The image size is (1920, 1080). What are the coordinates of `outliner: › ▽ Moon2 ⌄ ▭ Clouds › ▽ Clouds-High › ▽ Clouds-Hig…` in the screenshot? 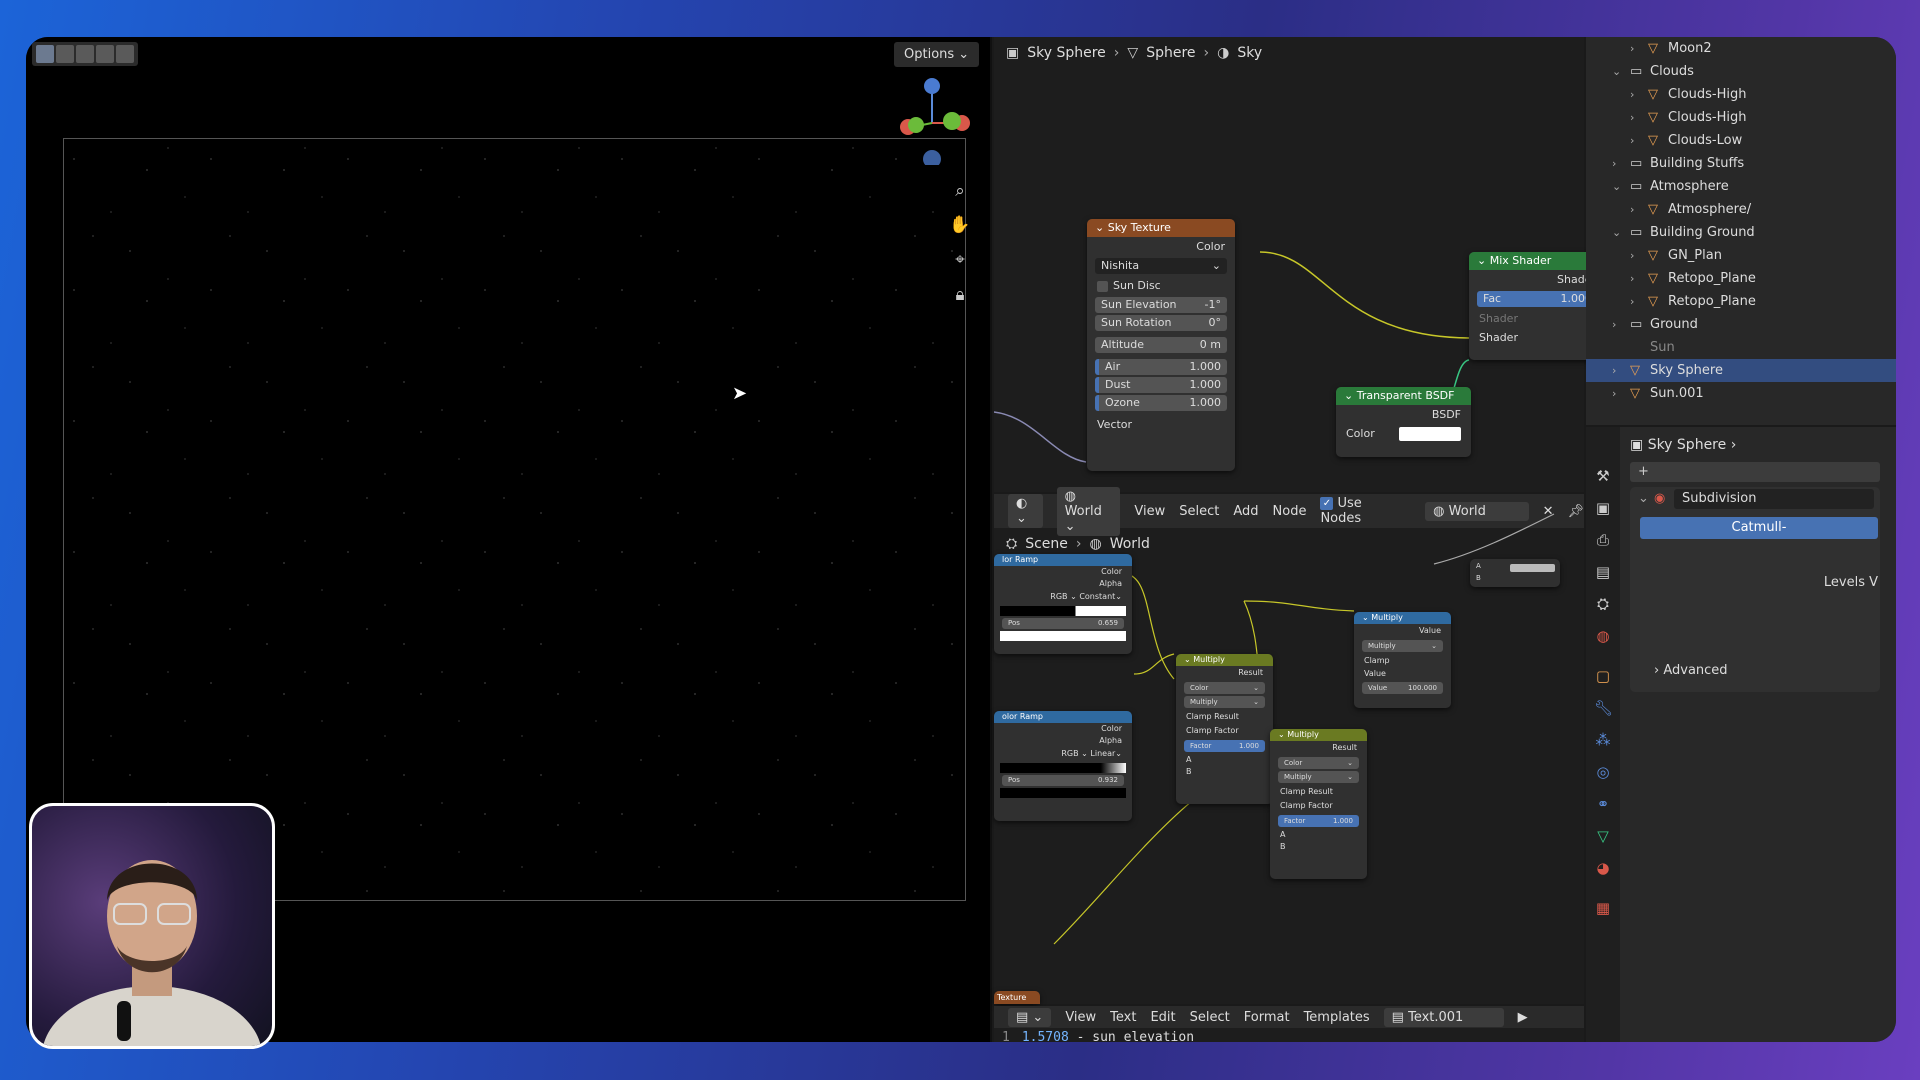 It's located at (1741, 231).